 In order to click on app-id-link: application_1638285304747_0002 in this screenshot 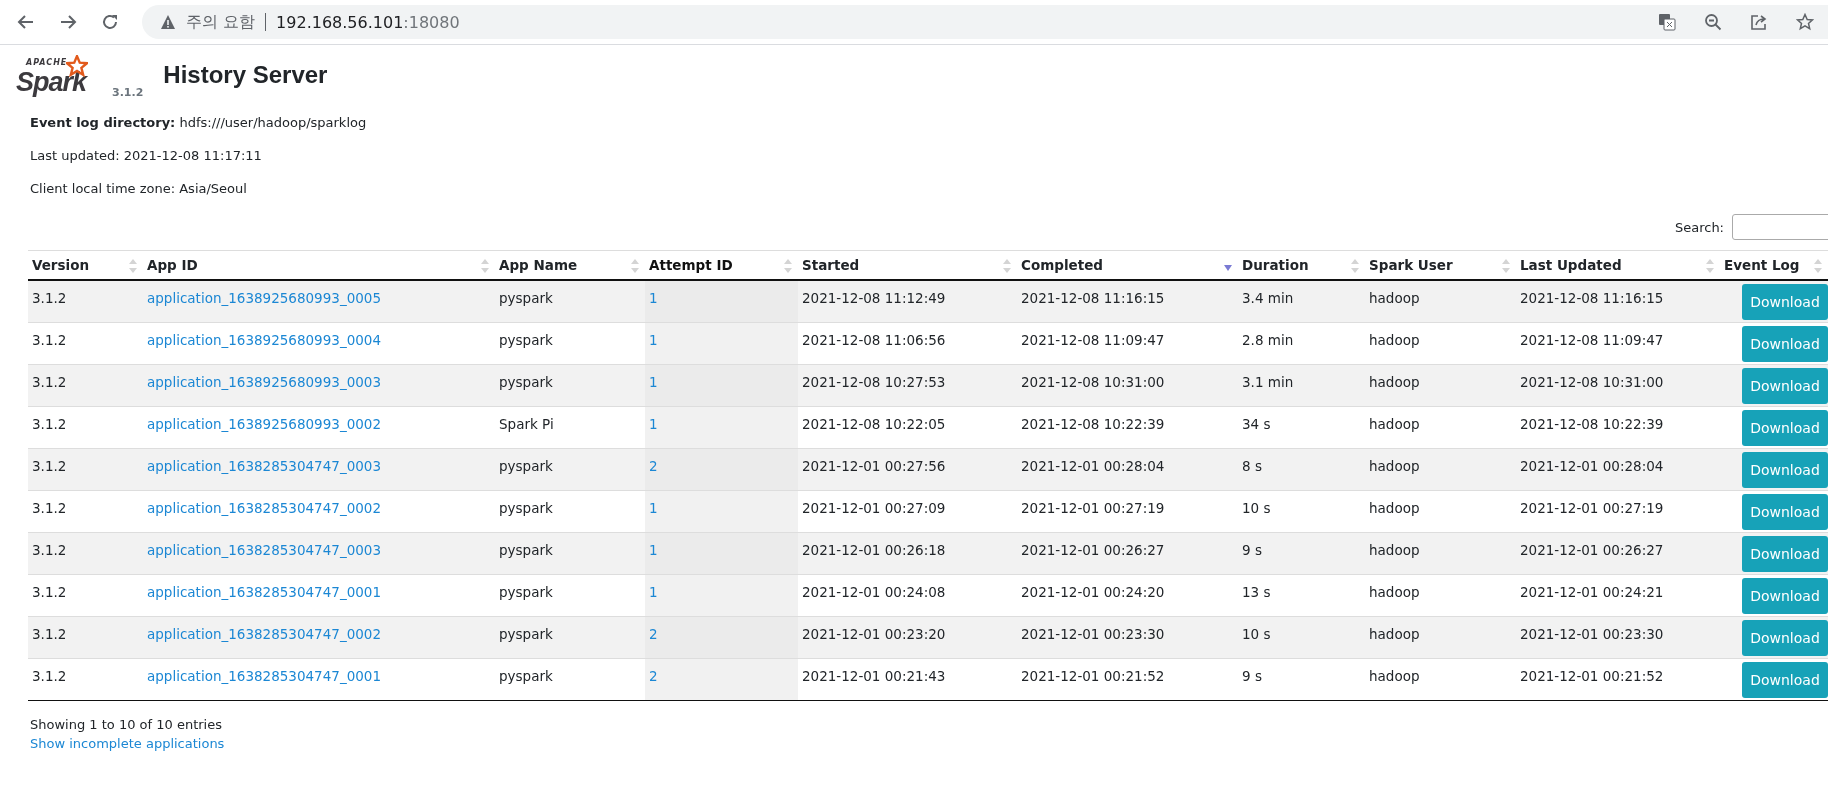, I will do `click(264, 507)`.